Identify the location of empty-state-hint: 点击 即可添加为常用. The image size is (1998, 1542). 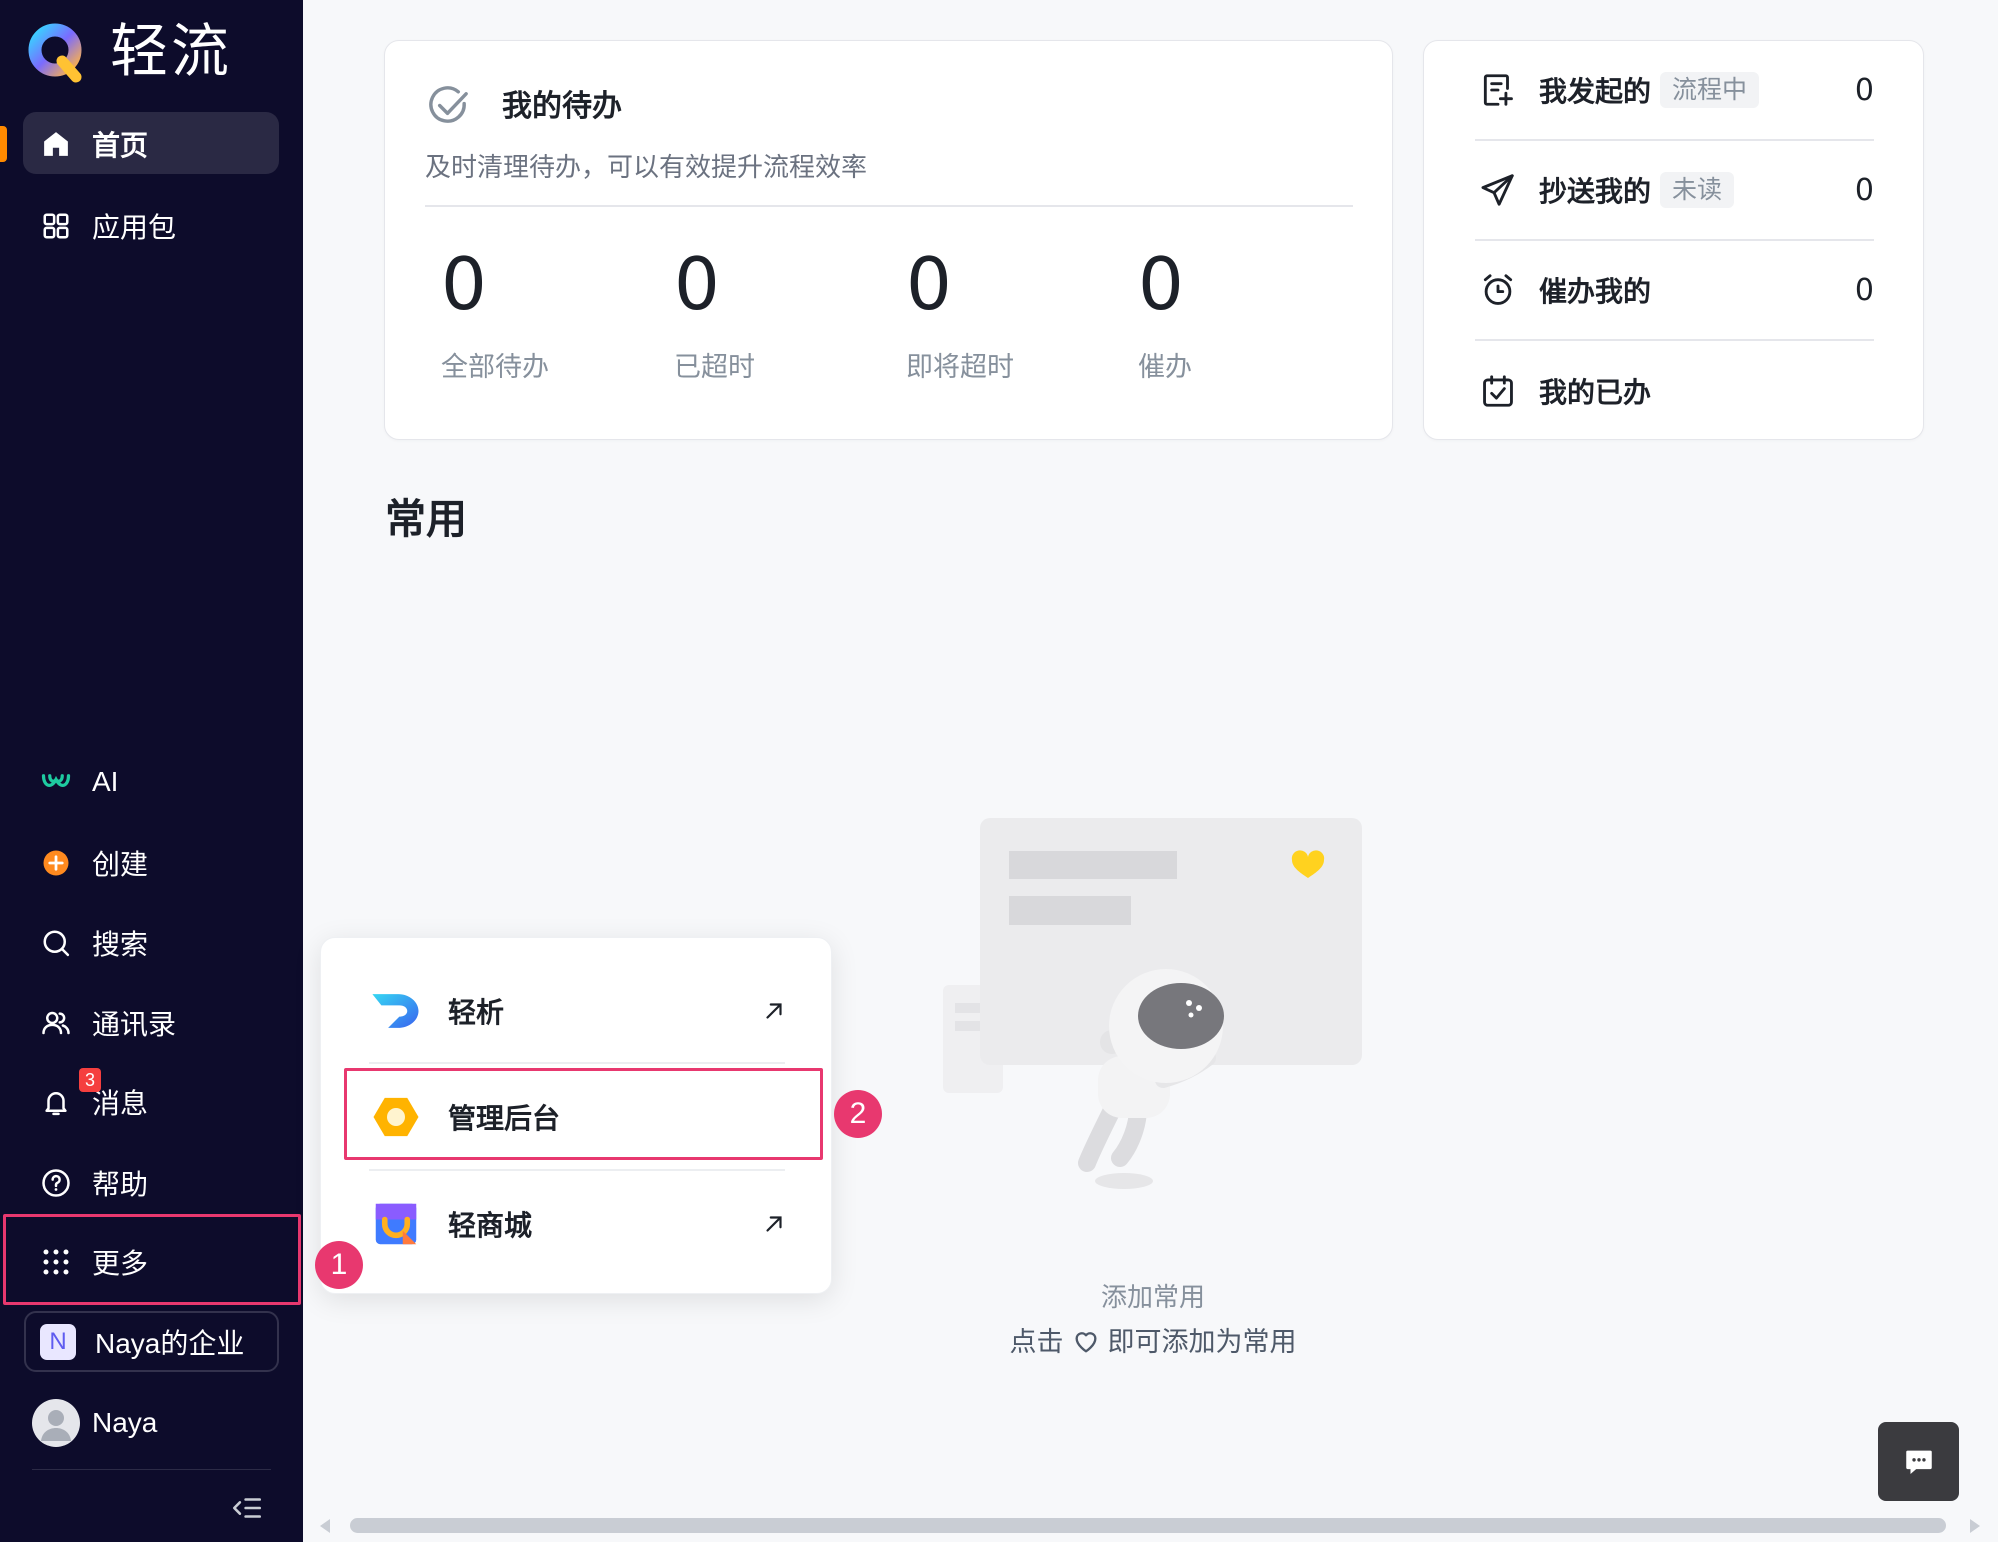
(1153, 1342).